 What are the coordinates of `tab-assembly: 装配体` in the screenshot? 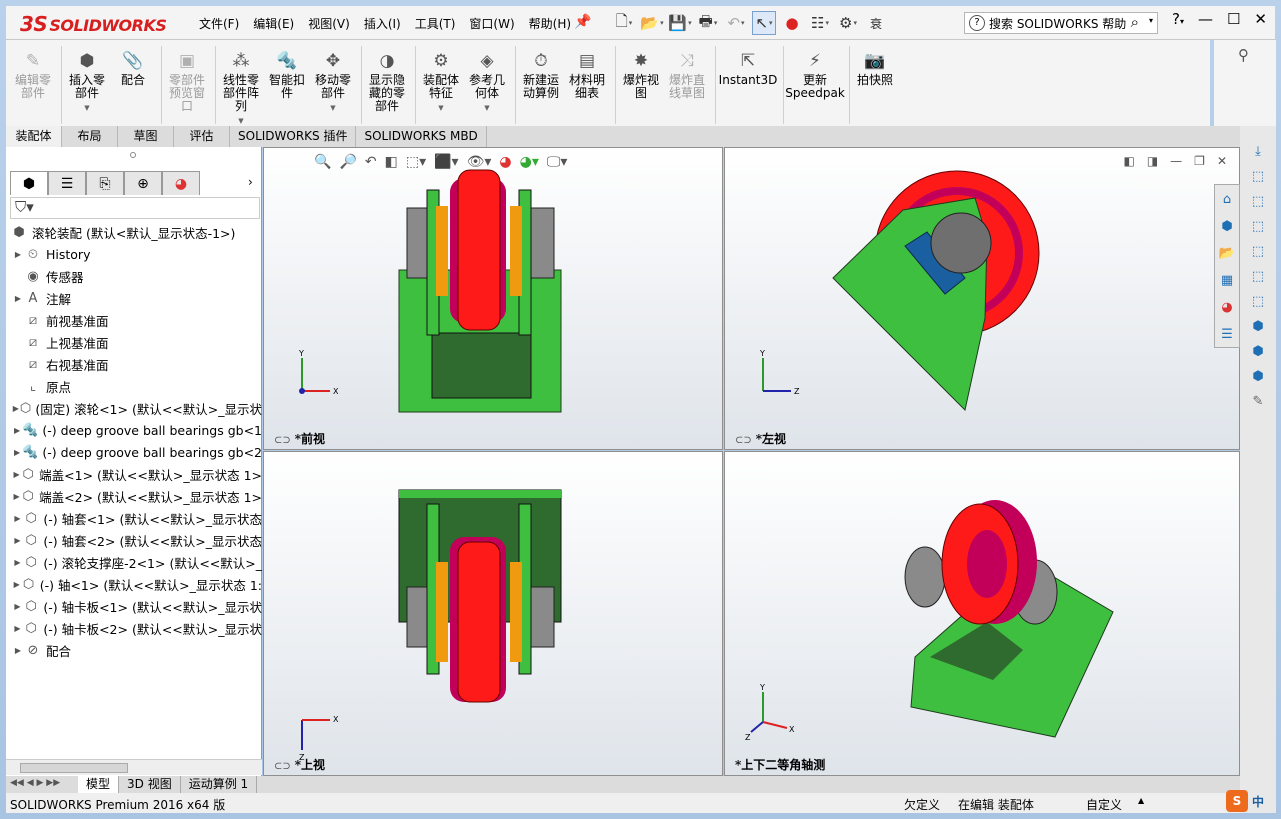 It's located at (34, 136).